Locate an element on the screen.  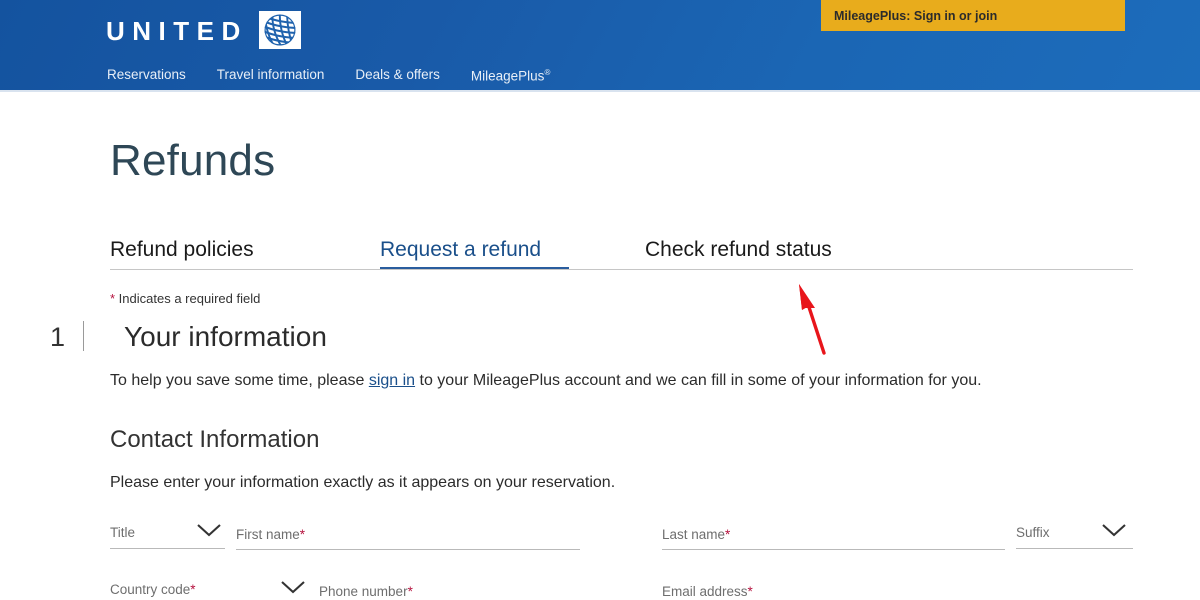
chevron-down-icon-title is located at coordinates (209, 530).